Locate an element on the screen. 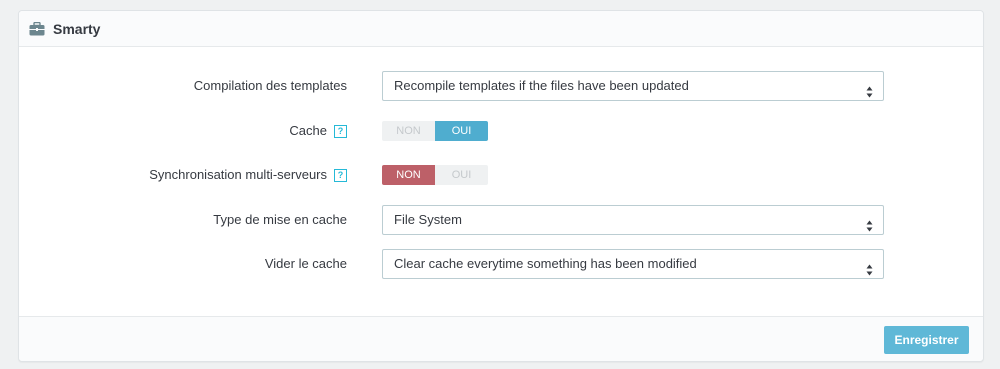 Image resolution: width=1000 pixels, height=369 pixels. label-clear-cache: Vider le cache is located at coordinates (306, 264).